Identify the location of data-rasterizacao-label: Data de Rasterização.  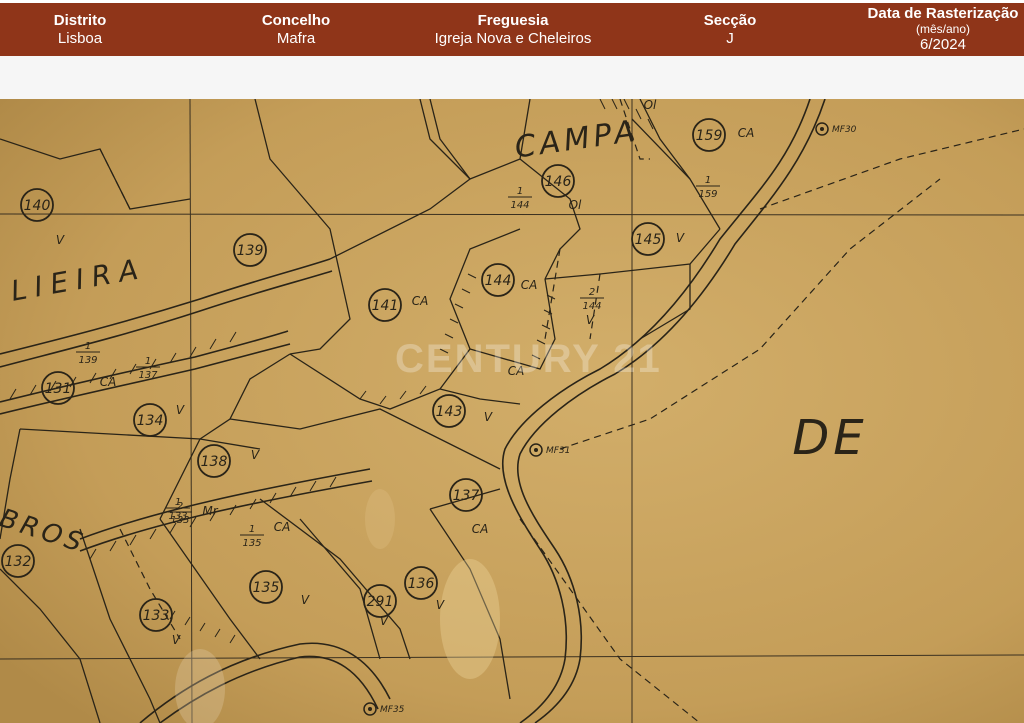
(943, 13).